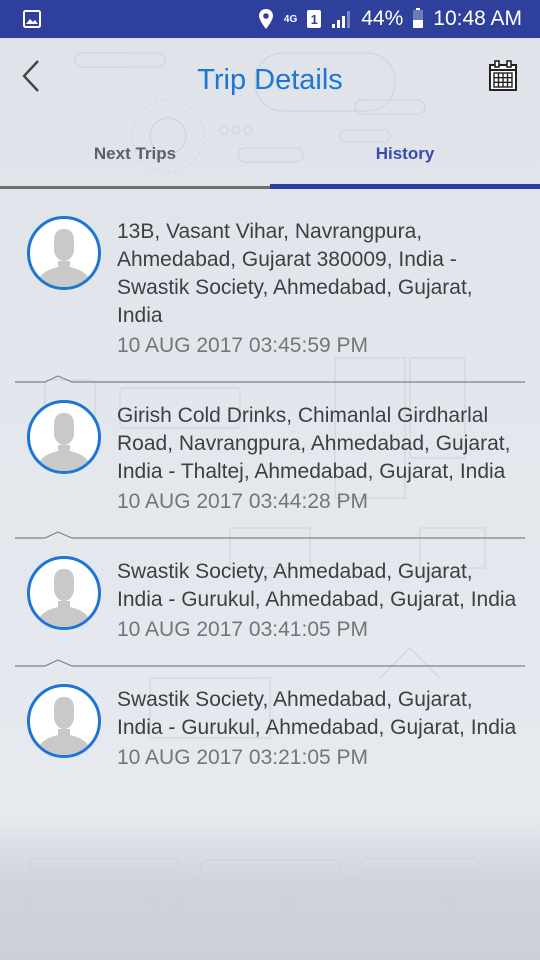  I want to click on toolbar: Trip Details, so click(270, 82).